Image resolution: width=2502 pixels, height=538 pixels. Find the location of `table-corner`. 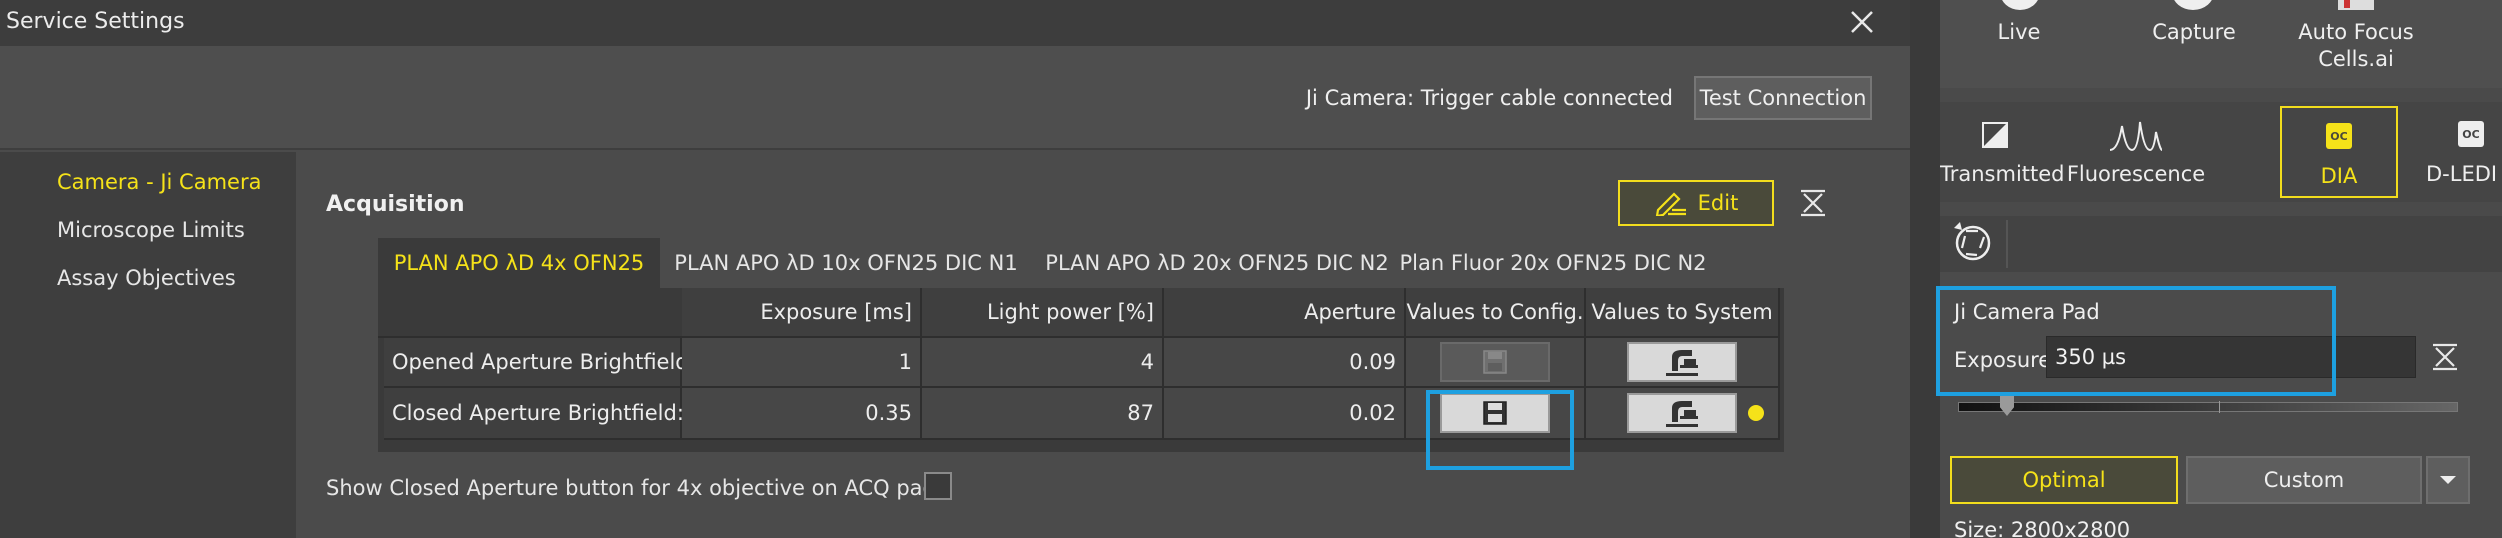

table-corner is located at coordinates (530, 313).